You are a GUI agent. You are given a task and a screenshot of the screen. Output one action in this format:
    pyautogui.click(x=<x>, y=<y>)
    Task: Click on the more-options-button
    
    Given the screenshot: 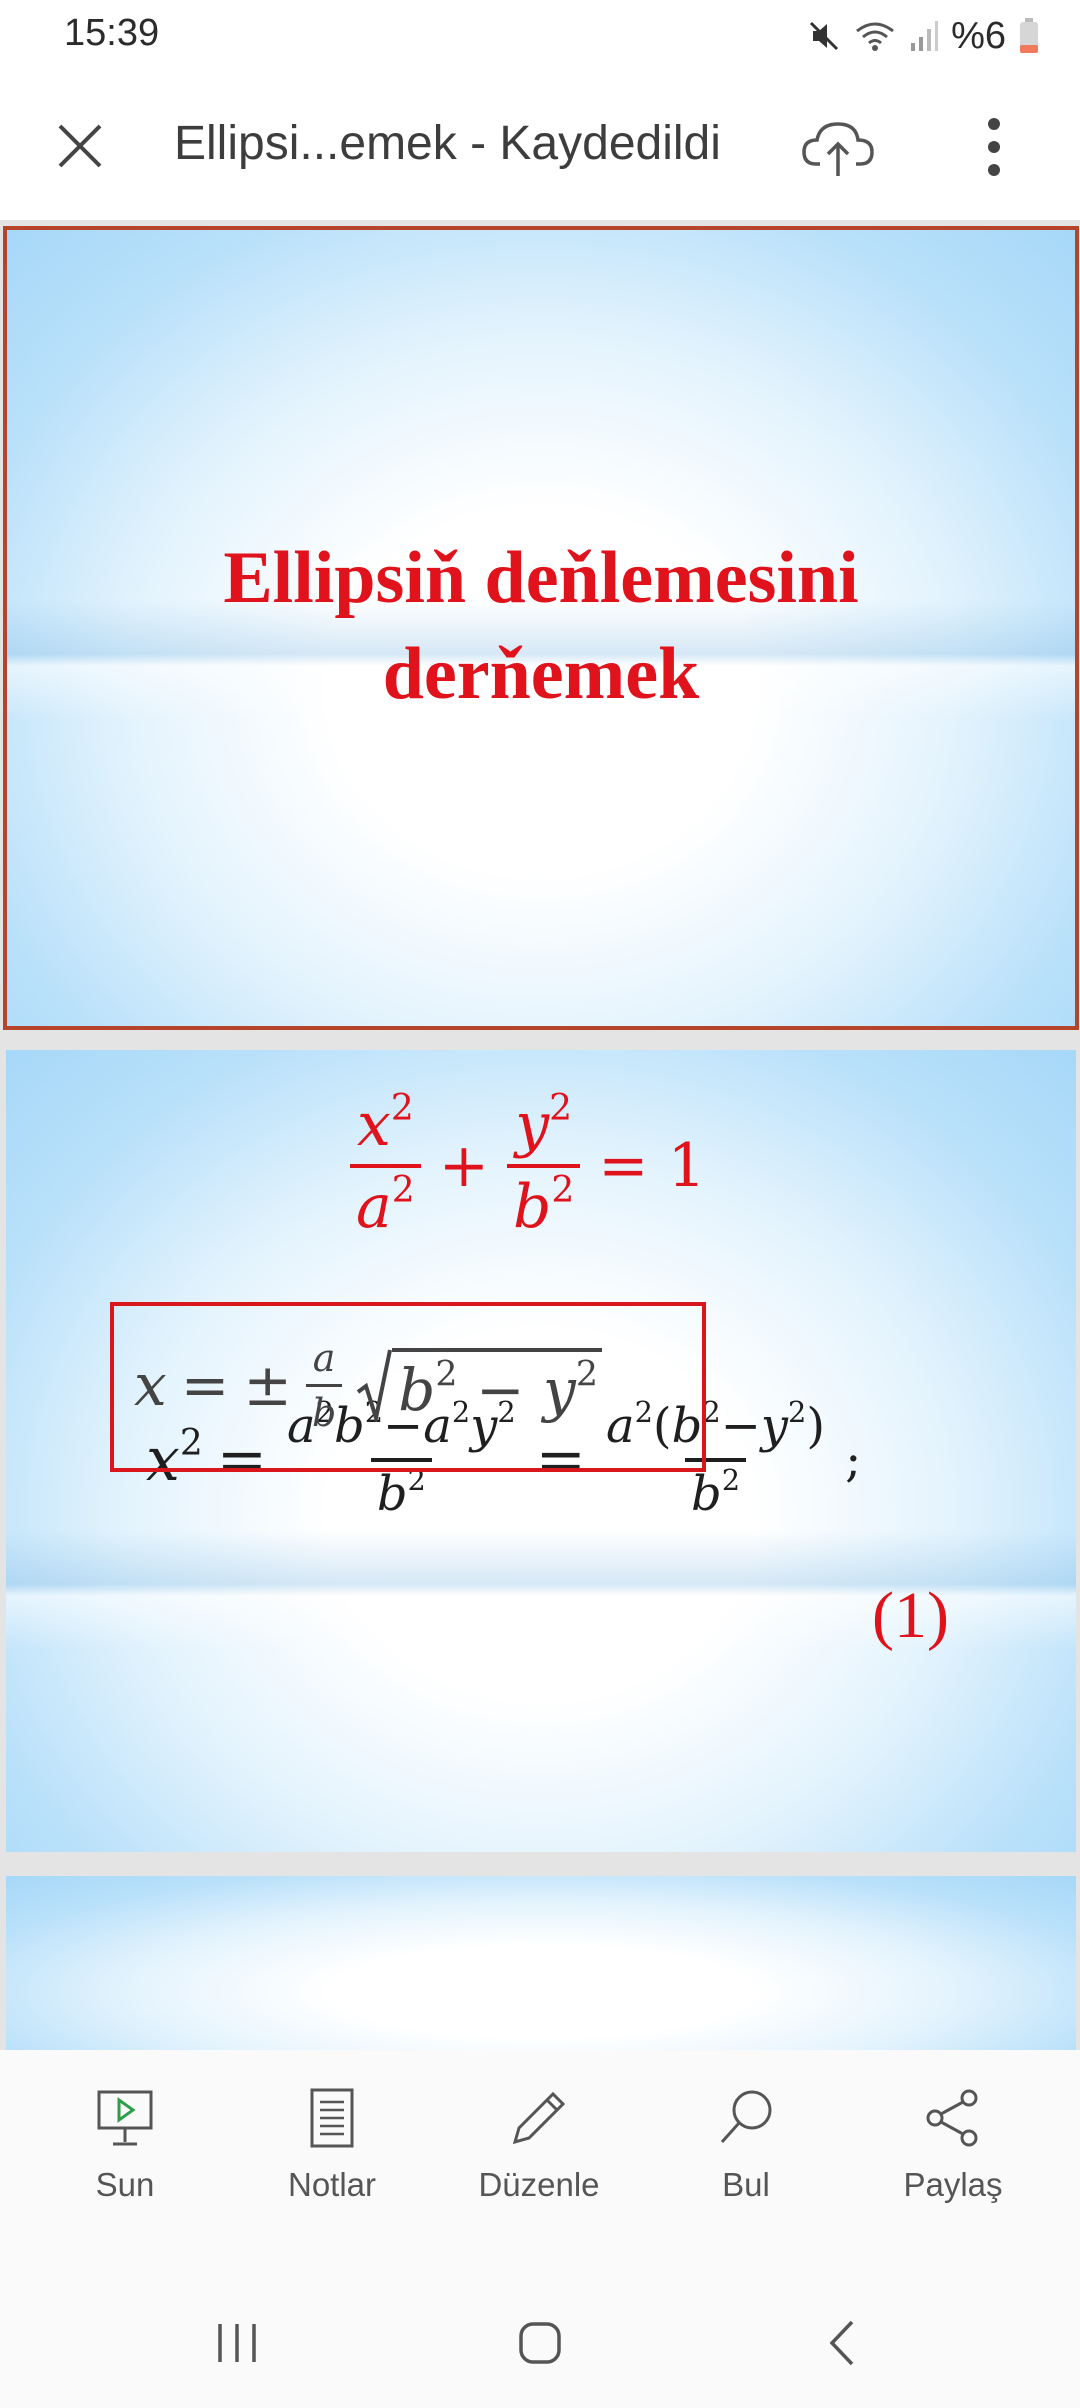 What is the action you would take?
    pyautogui.click(x=994, y=147)
    